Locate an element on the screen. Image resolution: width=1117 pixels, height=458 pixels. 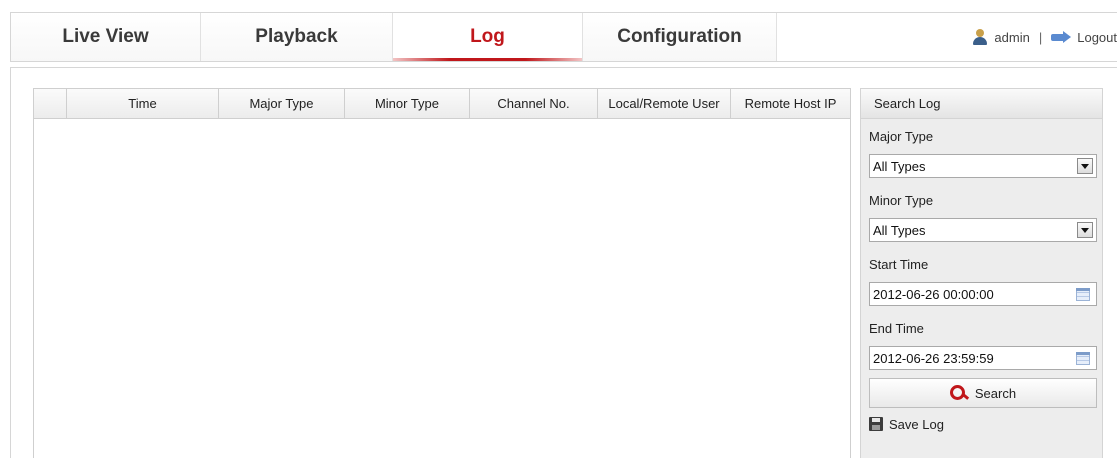
minor-type-value: All Types is located at coordinates (899, 230).